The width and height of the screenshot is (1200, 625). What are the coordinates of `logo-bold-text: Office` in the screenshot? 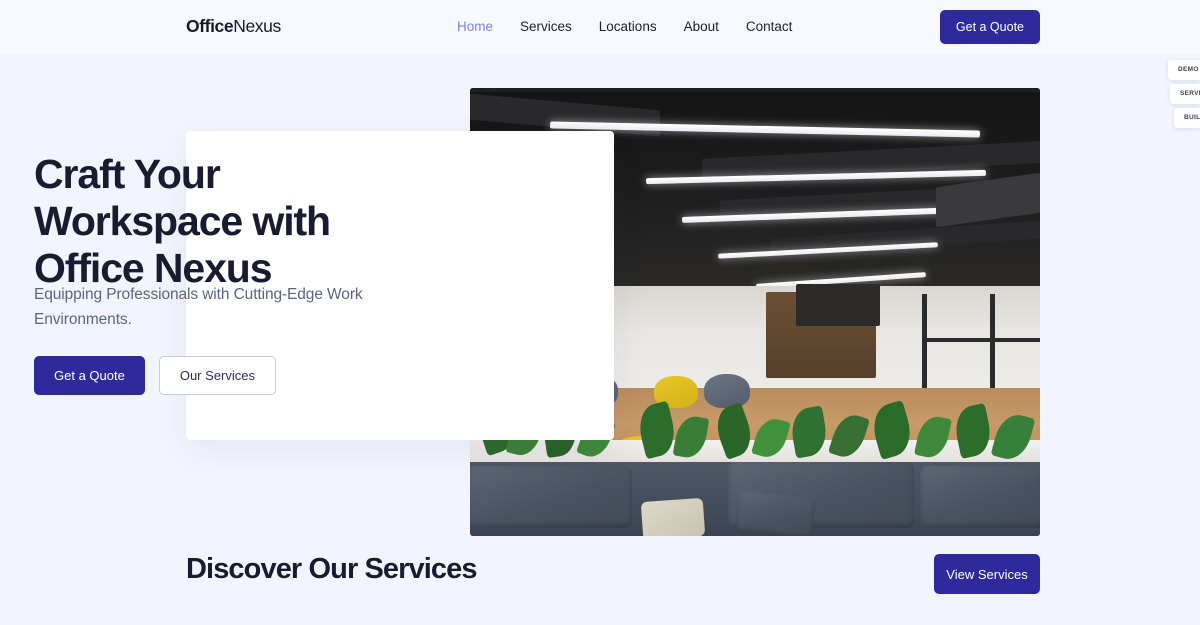 It's located at (210, 26).